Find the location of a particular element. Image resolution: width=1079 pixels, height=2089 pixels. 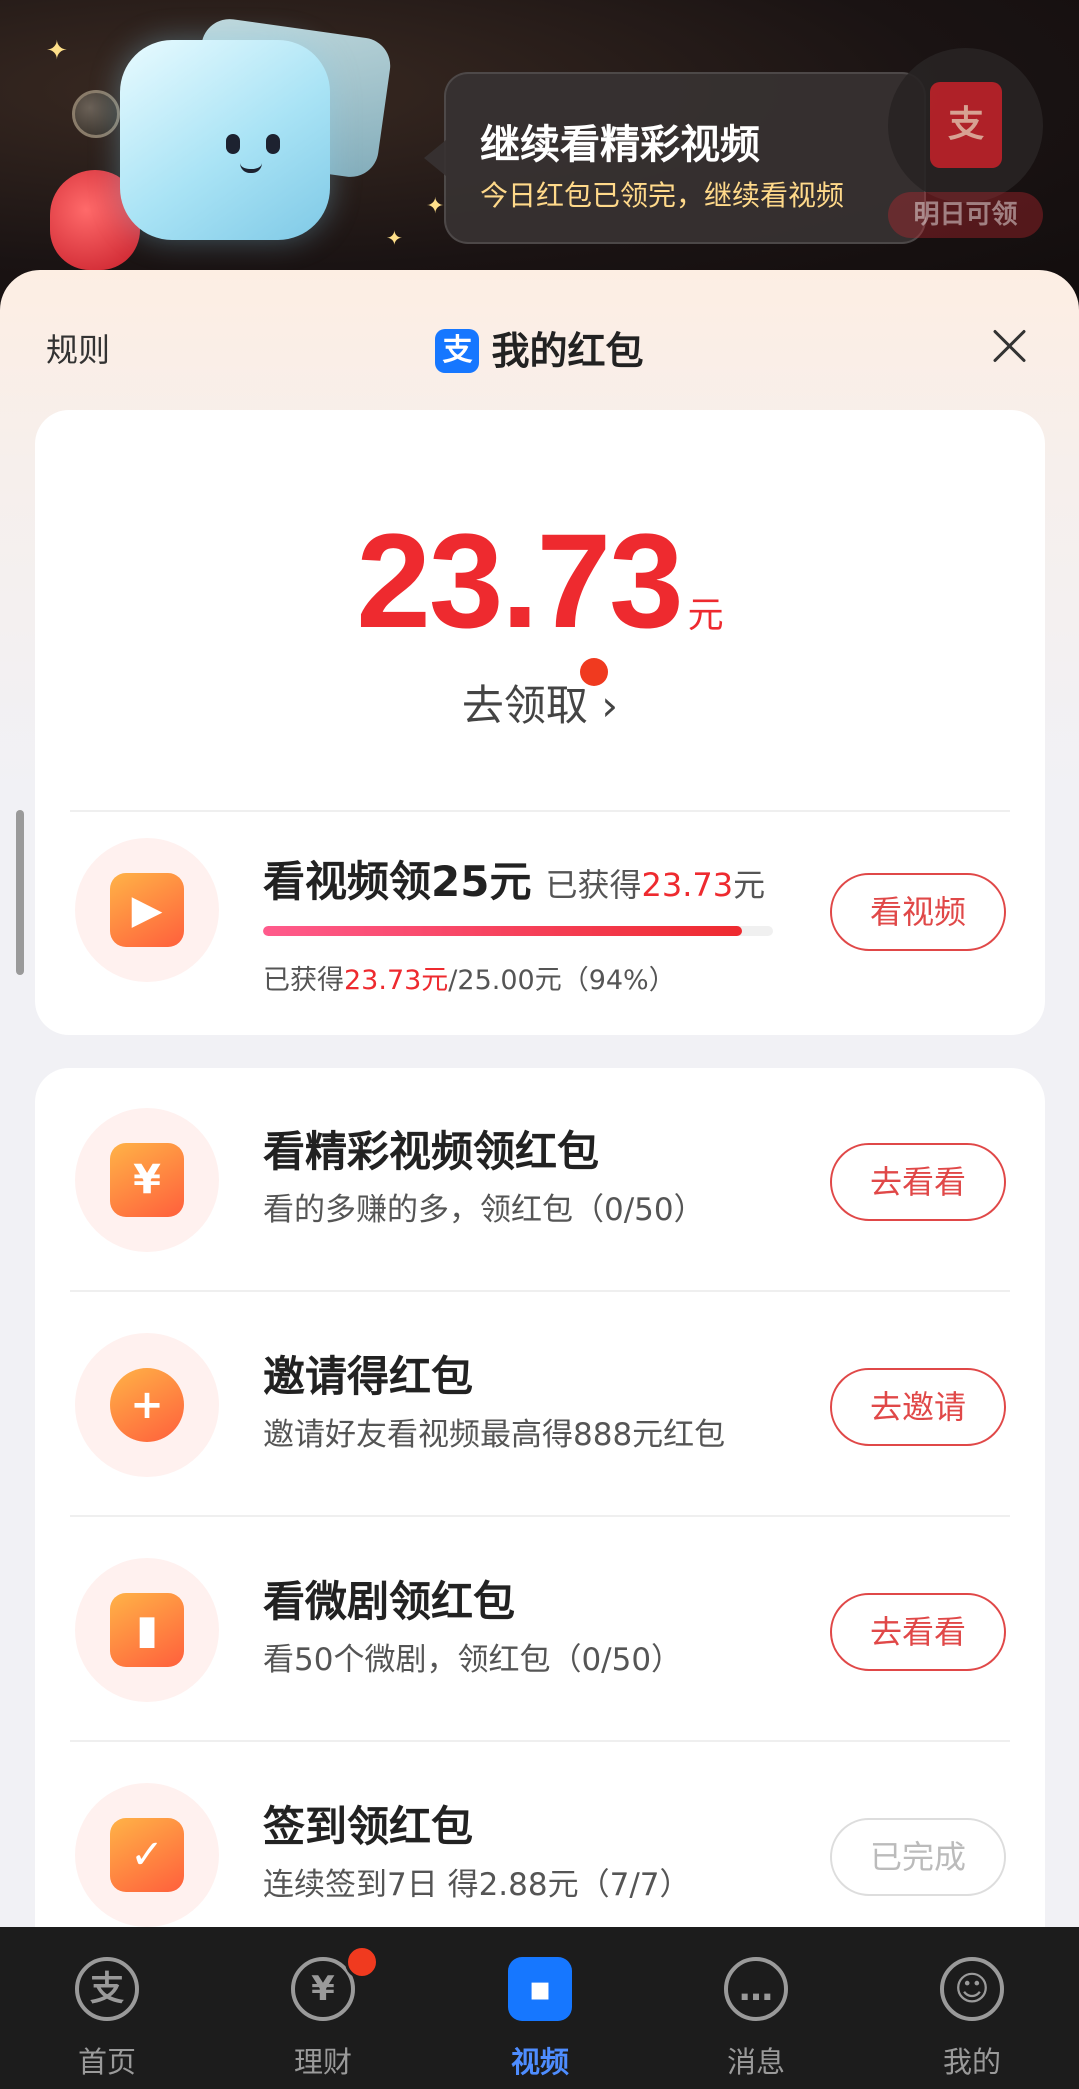

speech-bubble: 继续看精彩视频 今日红包已领完，继续看视频 is located at coordinates (675, 158).